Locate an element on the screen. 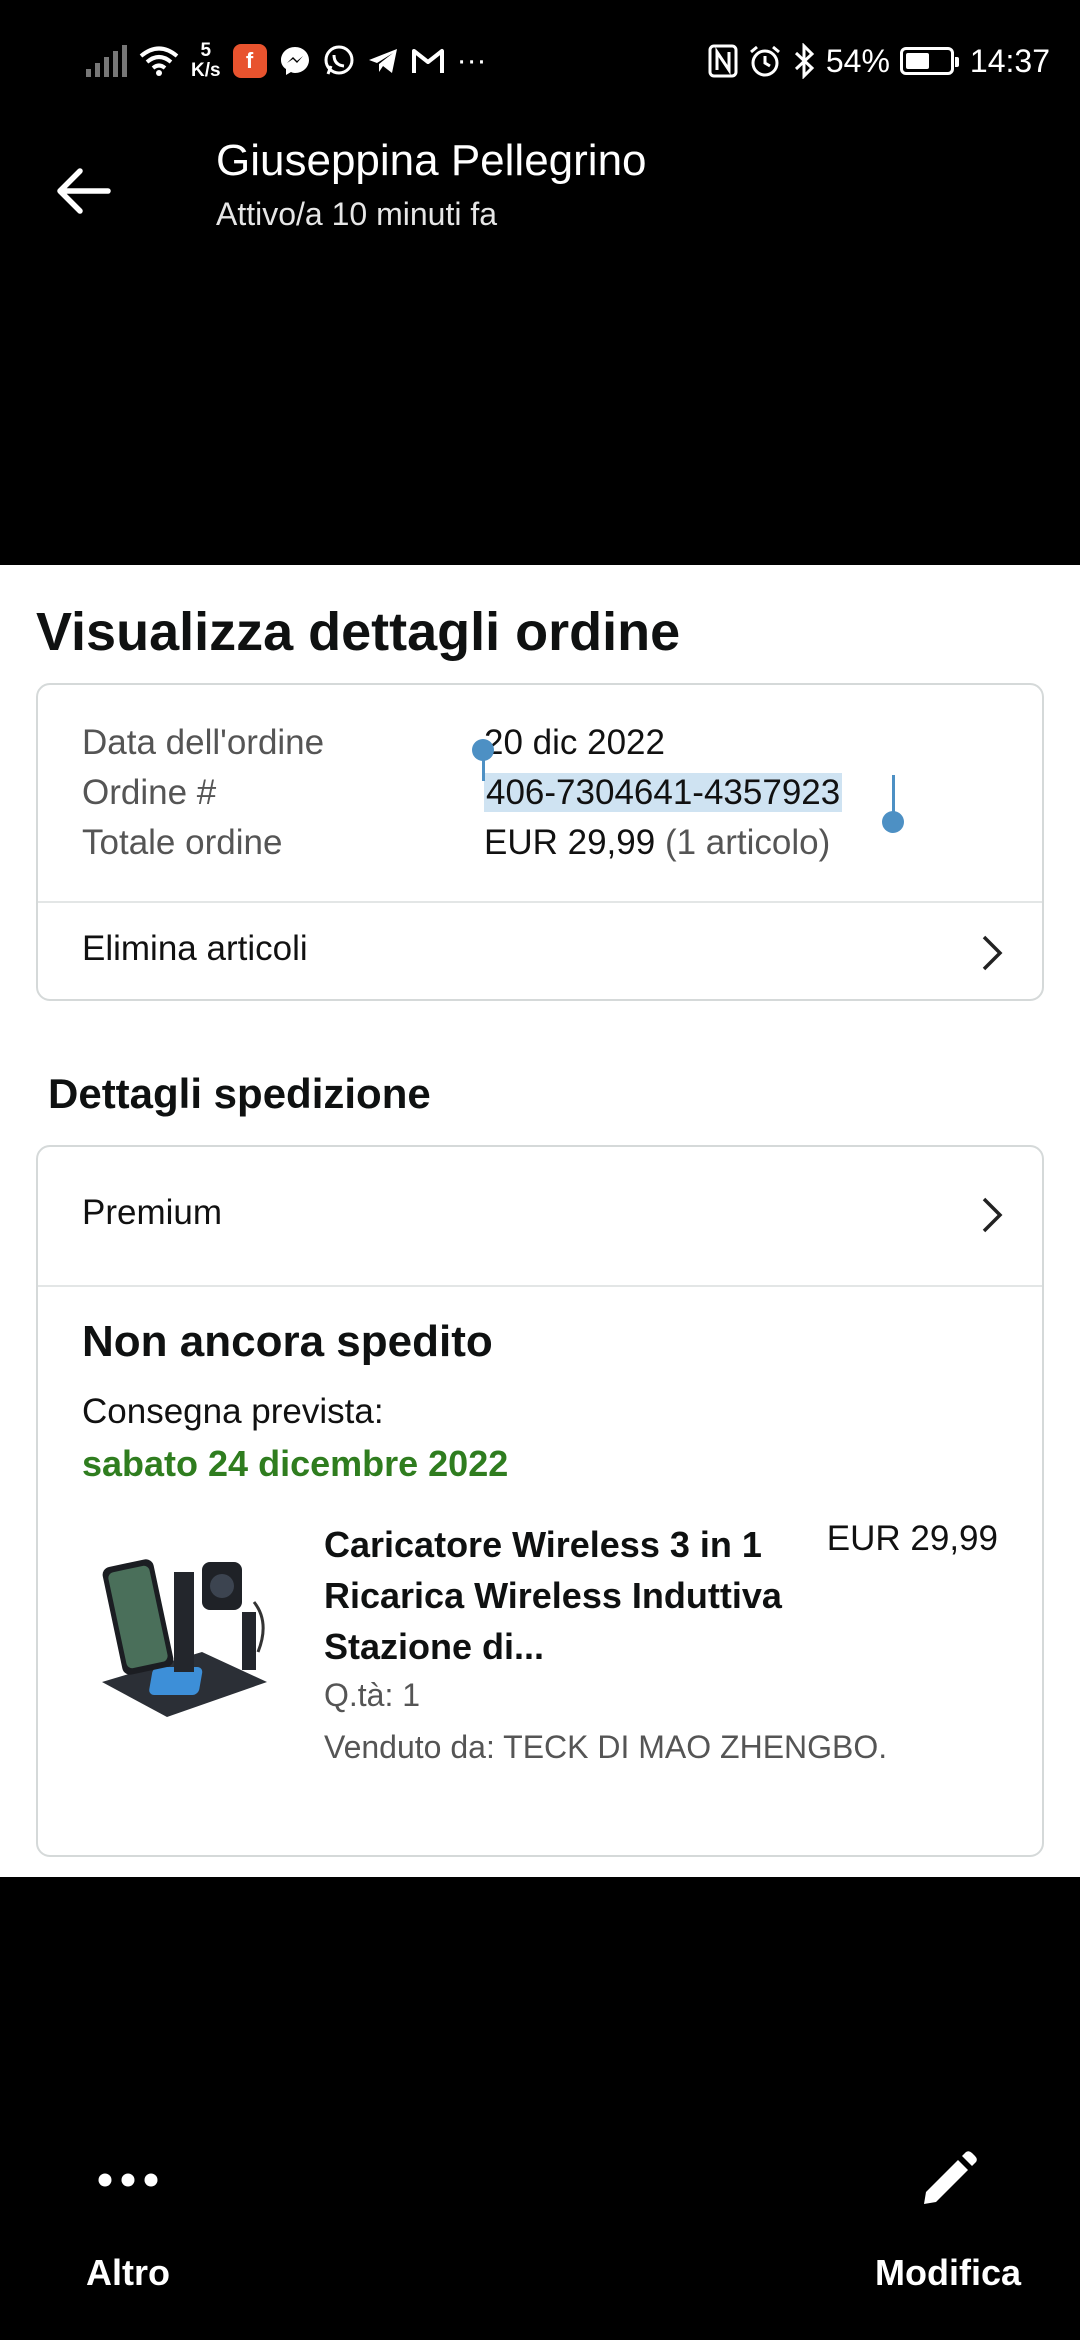  whatsapp-icon is located at coordinates (339, 60).